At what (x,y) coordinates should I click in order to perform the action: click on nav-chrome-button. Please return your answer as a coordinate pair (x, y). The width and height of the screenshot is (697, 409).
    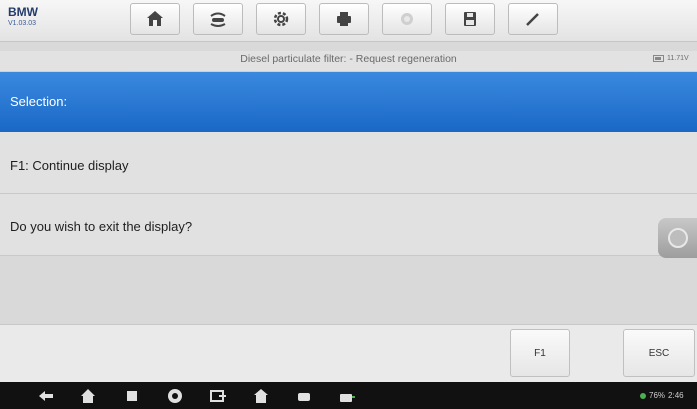
    Looking at the image, I should click on (175, 396).